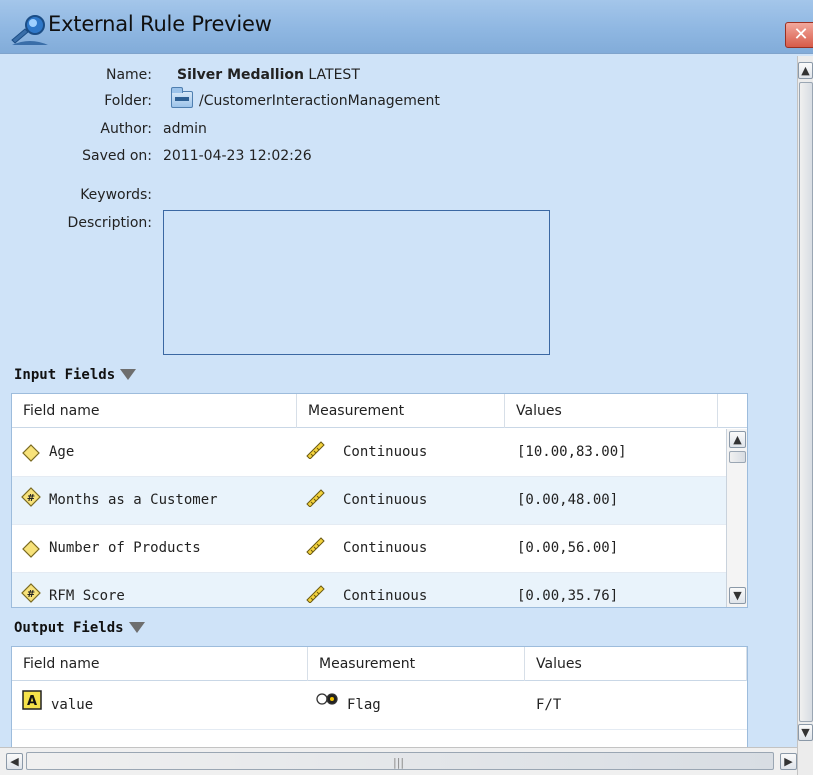 Image resolution: width=813 pixels, height=775 pixels. Describe the element at coordinates (128, 101) in the screenshot. I see `folder-label: Folder:` at that location.